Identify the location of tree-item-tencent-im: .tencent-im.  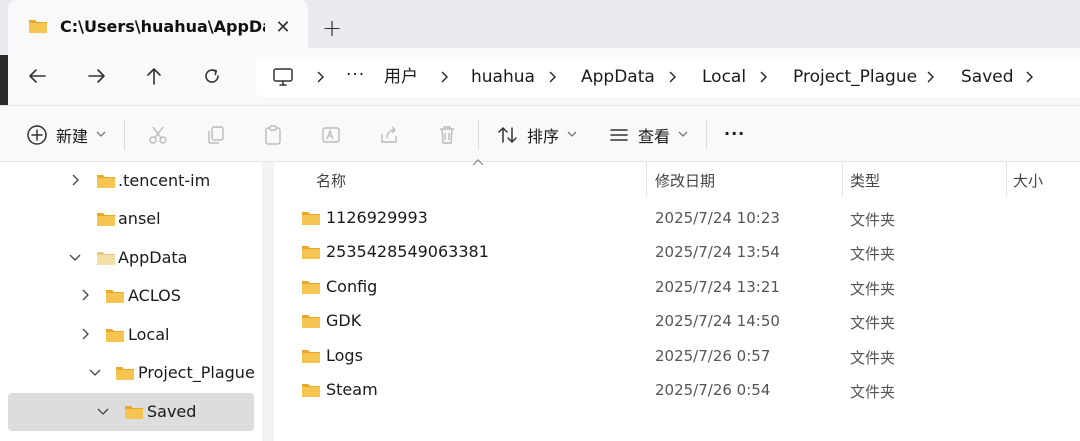
(131, 181).